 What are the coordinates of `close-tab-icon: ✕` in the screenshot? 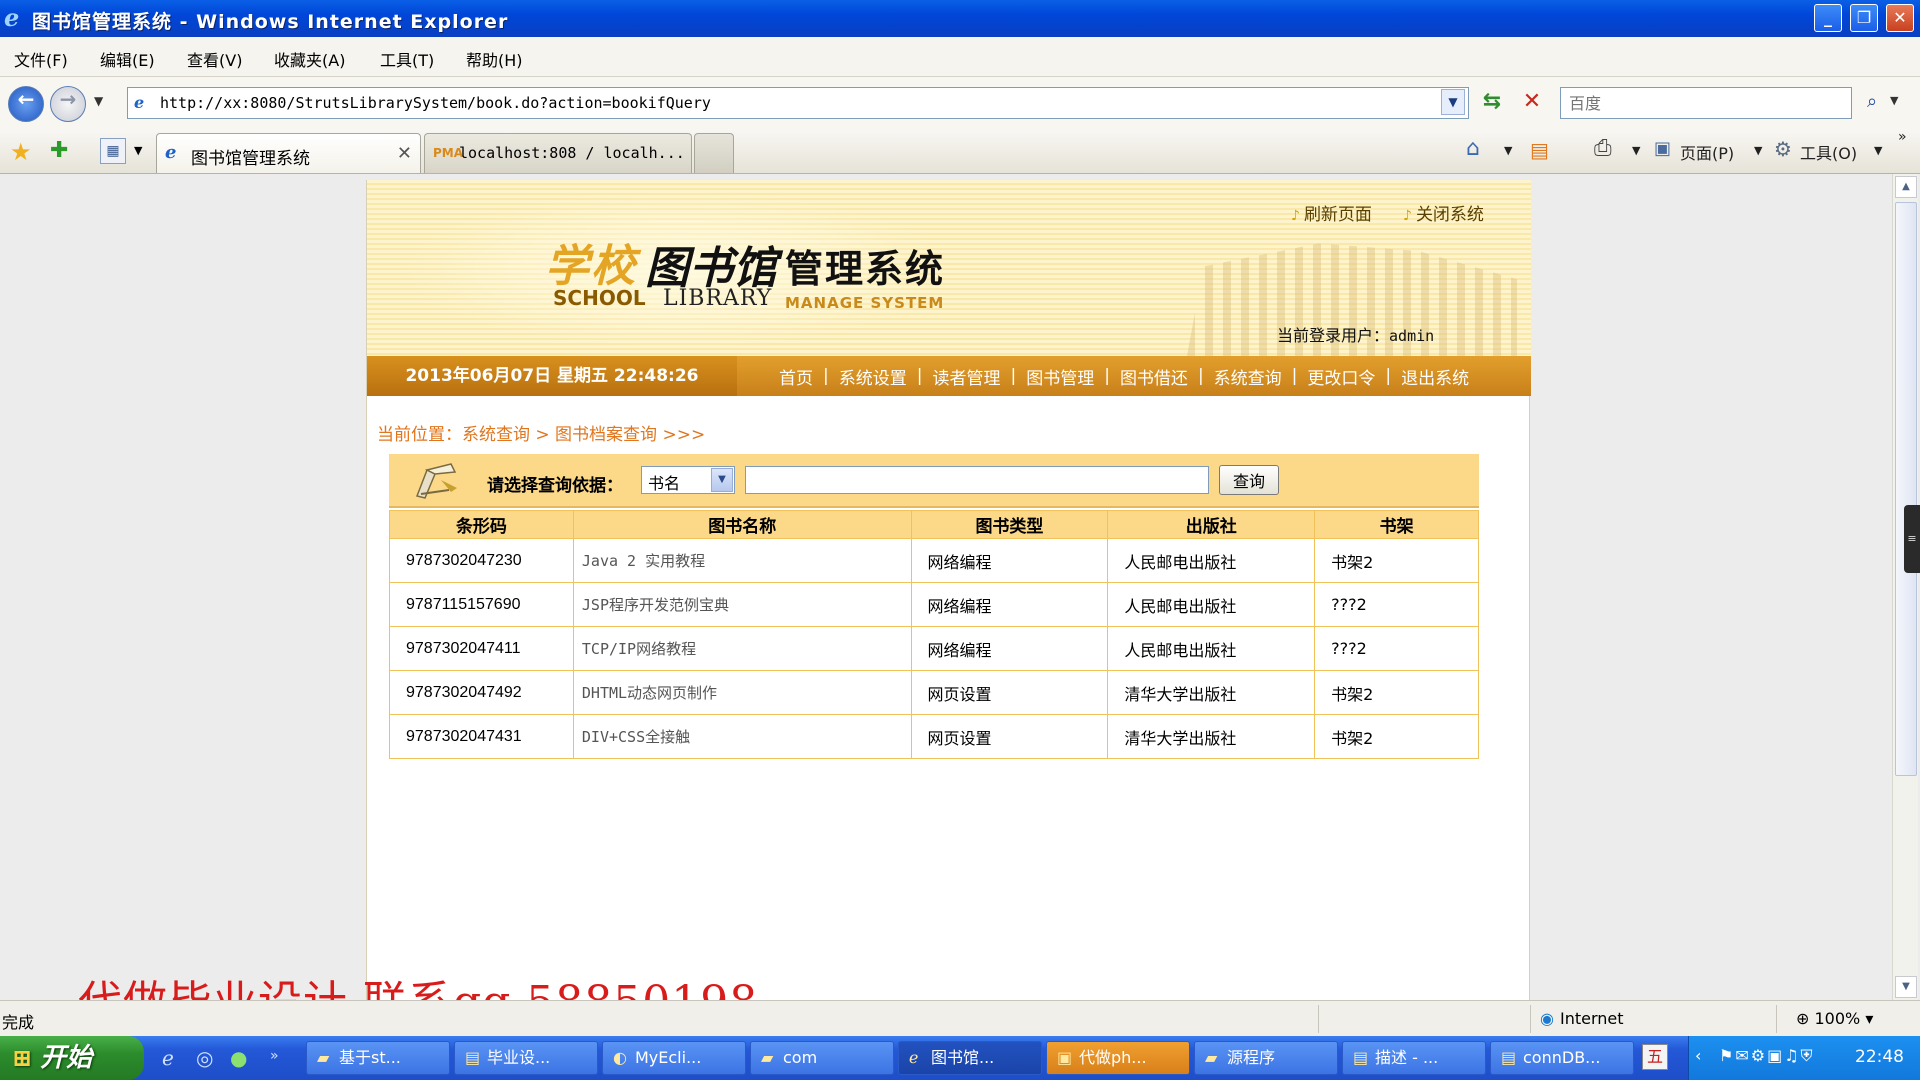 It's located at (404, 153).